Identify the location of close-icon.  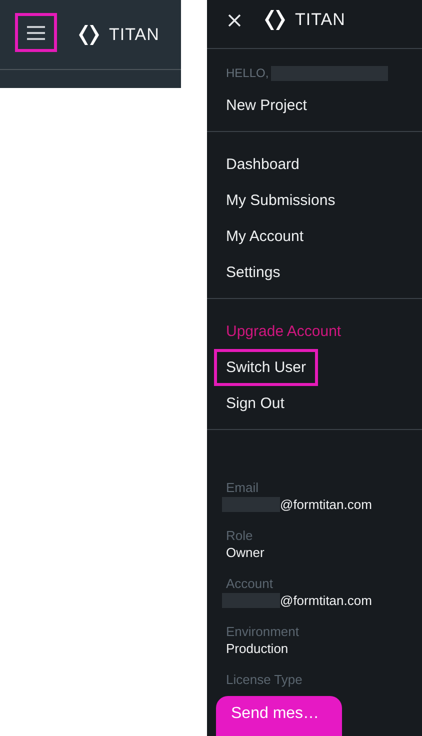
(234, 20).